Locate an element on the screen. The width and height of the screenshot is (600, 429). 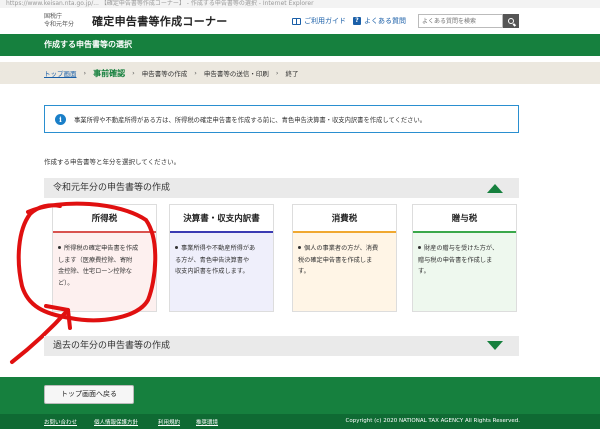
footer-link-contact: お問い合わせ is located at coordinates (60, 422).